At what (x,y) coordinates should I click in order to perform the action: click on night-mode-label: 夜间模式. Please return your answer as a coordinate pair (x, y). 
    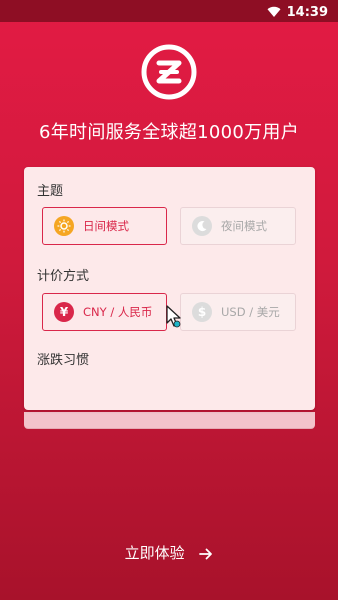
    Looking at the image, I should click on (244, 226).